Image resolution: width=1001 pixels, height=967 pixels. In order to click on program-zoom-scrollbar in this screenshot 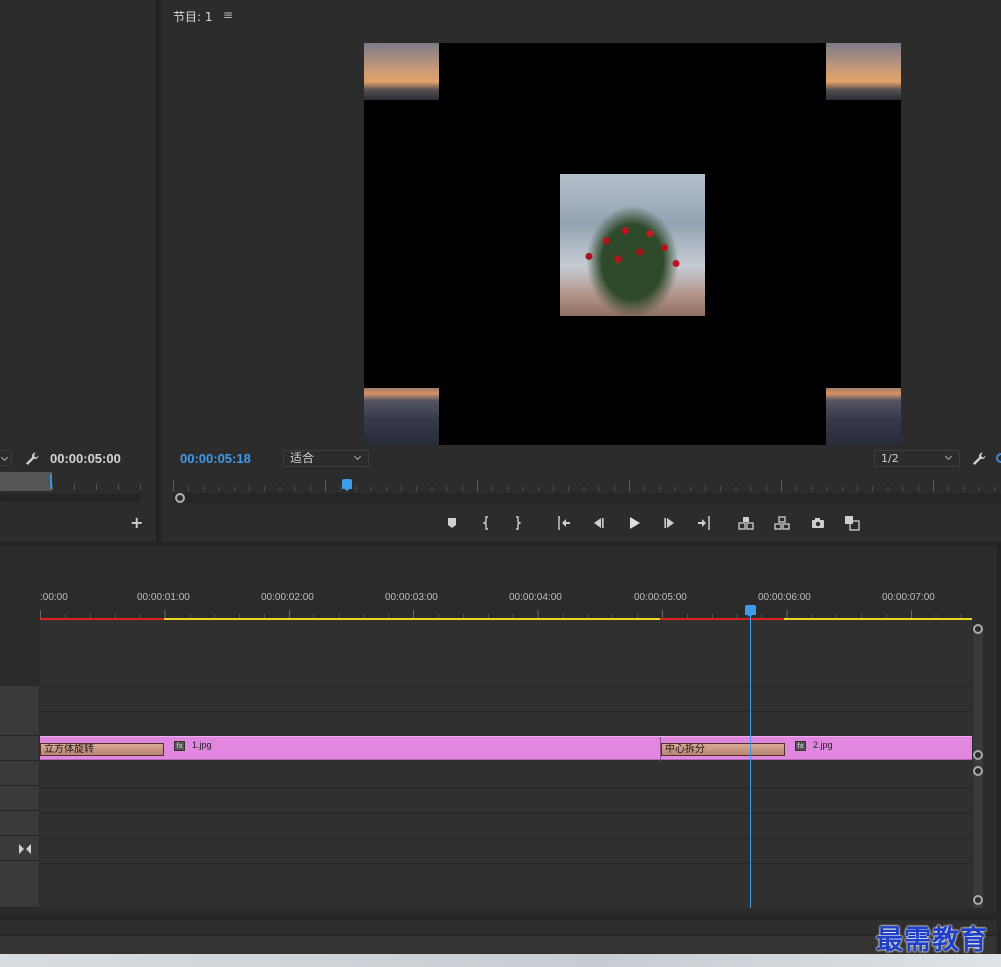, I will do `click(587, 498)`.